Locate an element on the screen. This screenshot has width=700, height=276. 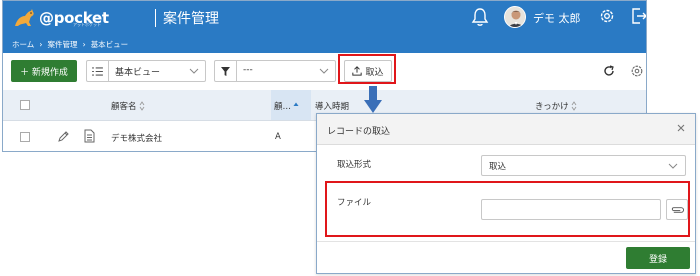
column-header-customer: 顧客名 is located at coordinates (128, 106).